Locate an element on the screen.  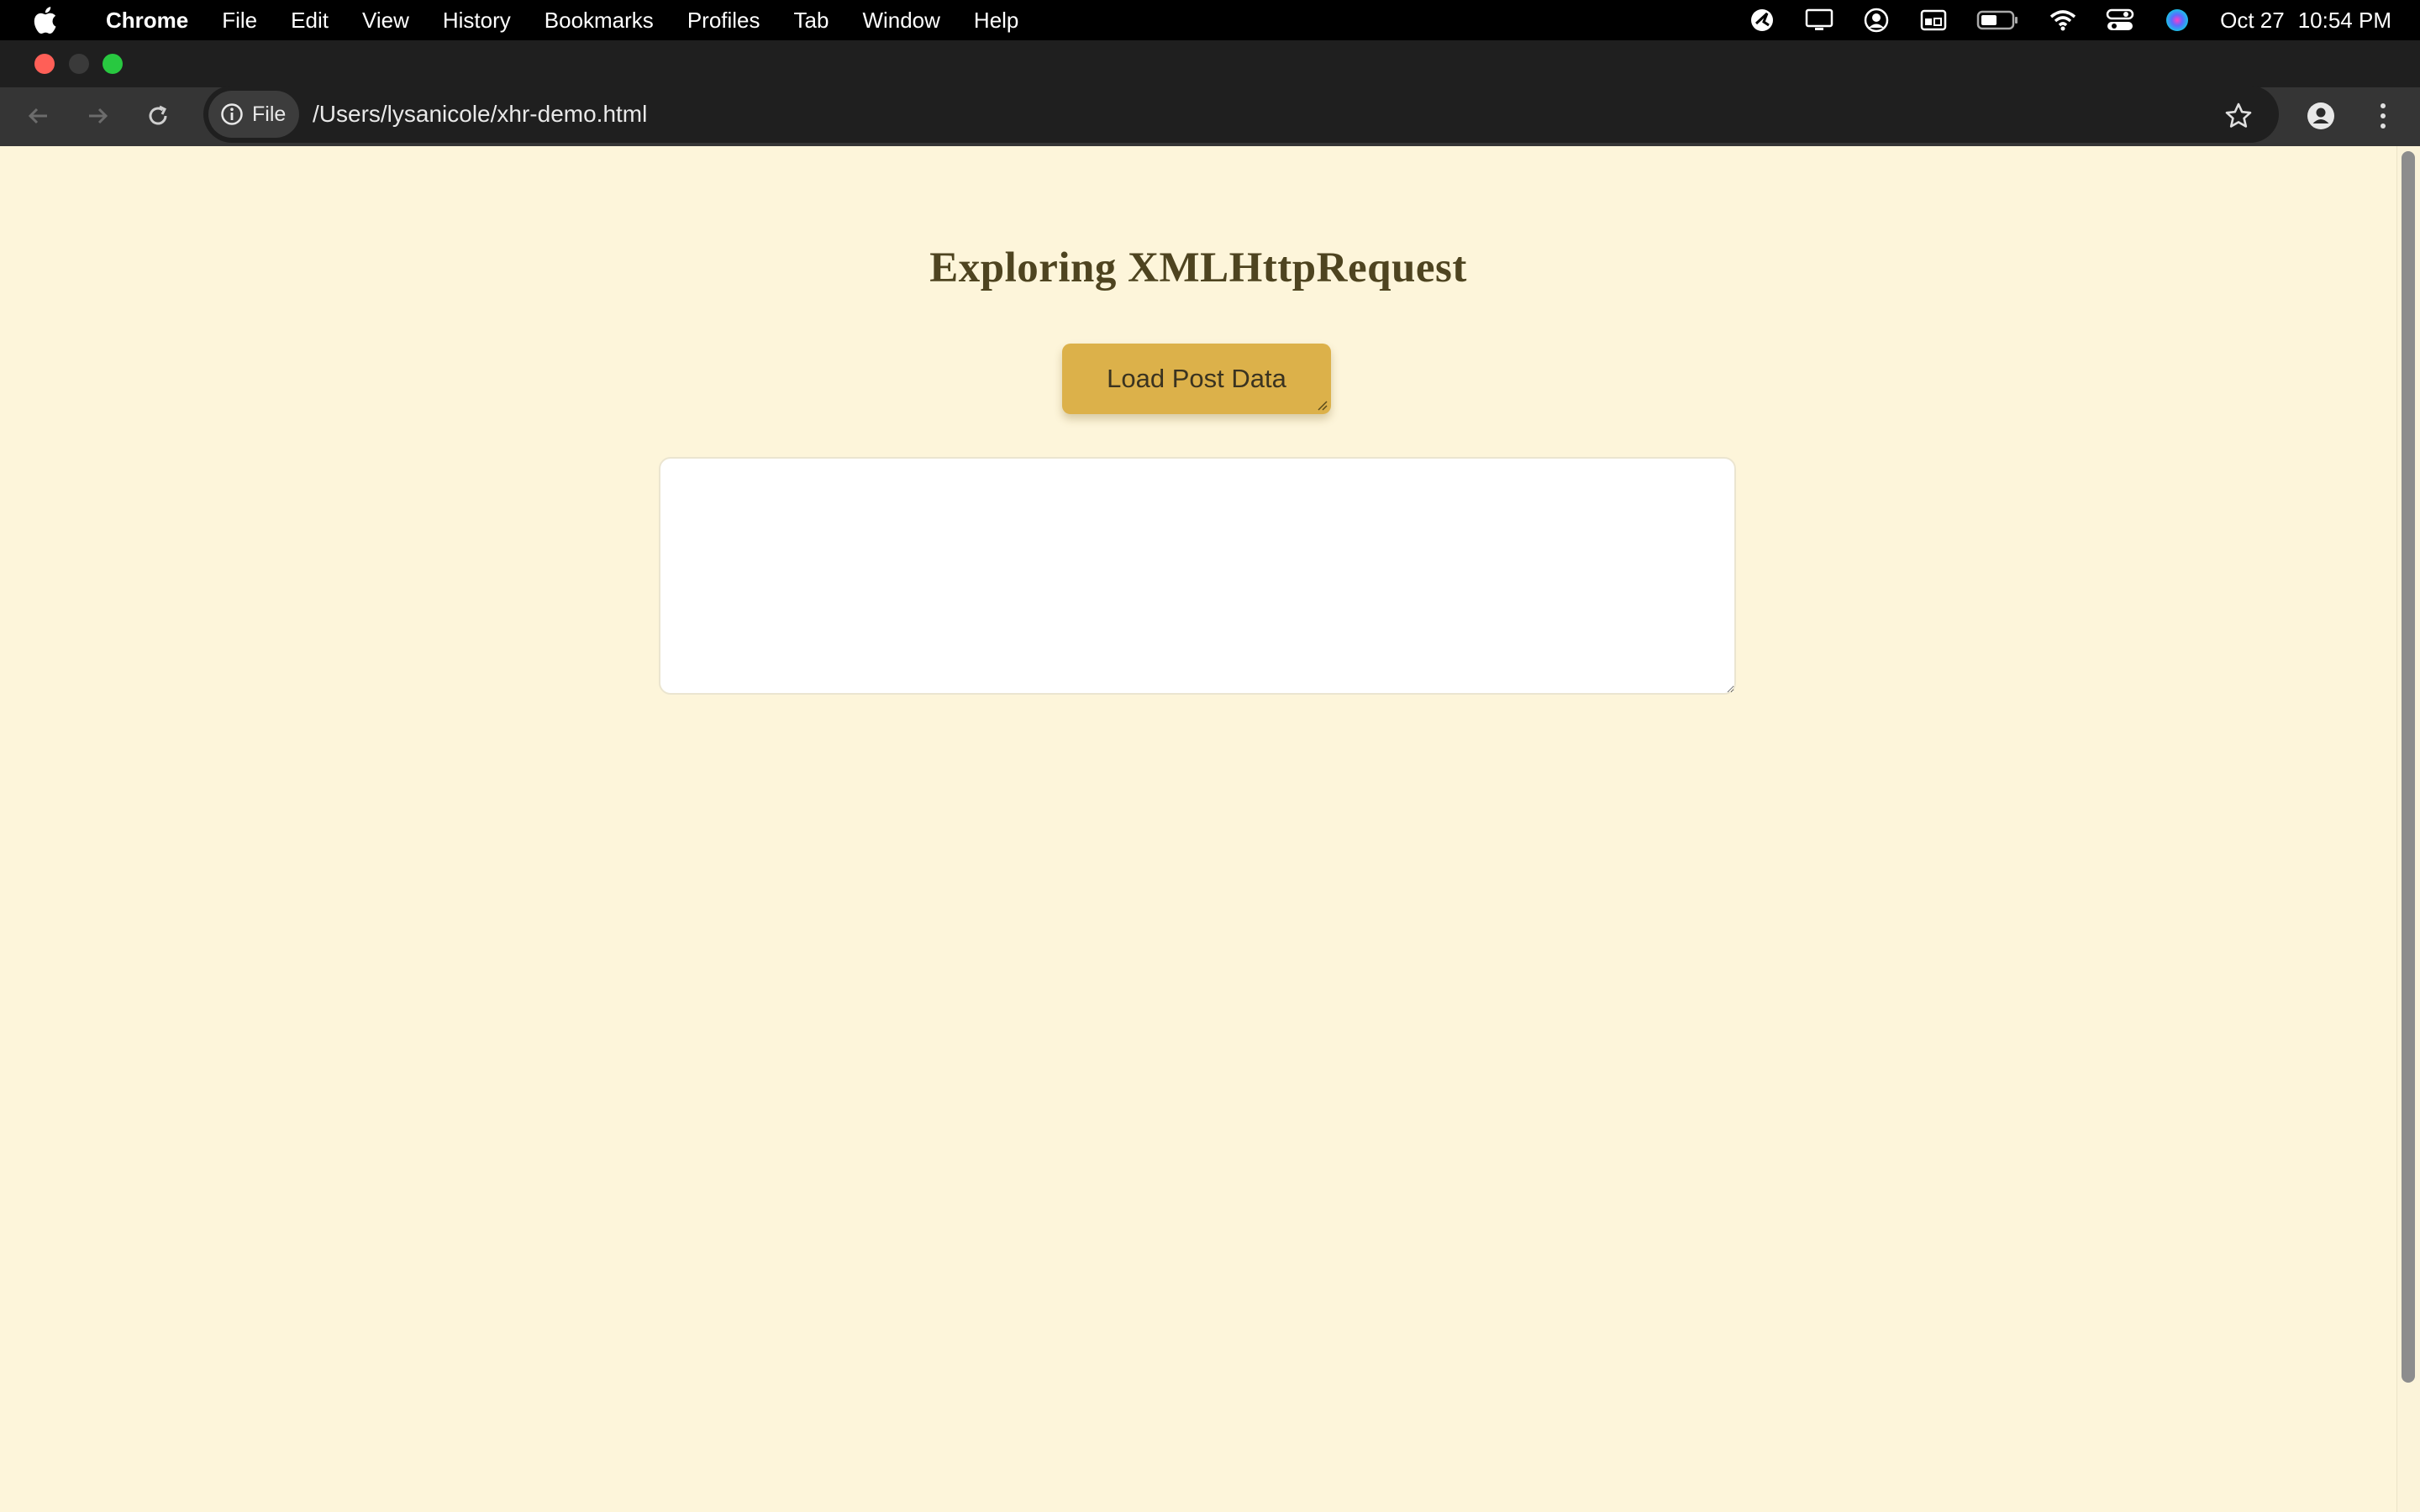
reload-button is located at coordinates (158, 115).